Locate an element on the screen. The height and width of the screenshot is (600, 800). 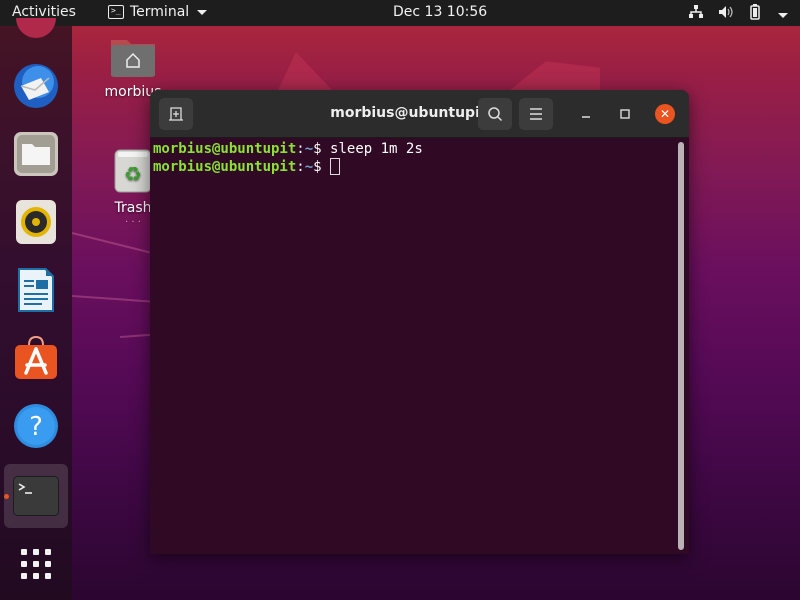
header-bar: morbius@ubuntupit: ~ ✕ is located at coordinates (419, 114).